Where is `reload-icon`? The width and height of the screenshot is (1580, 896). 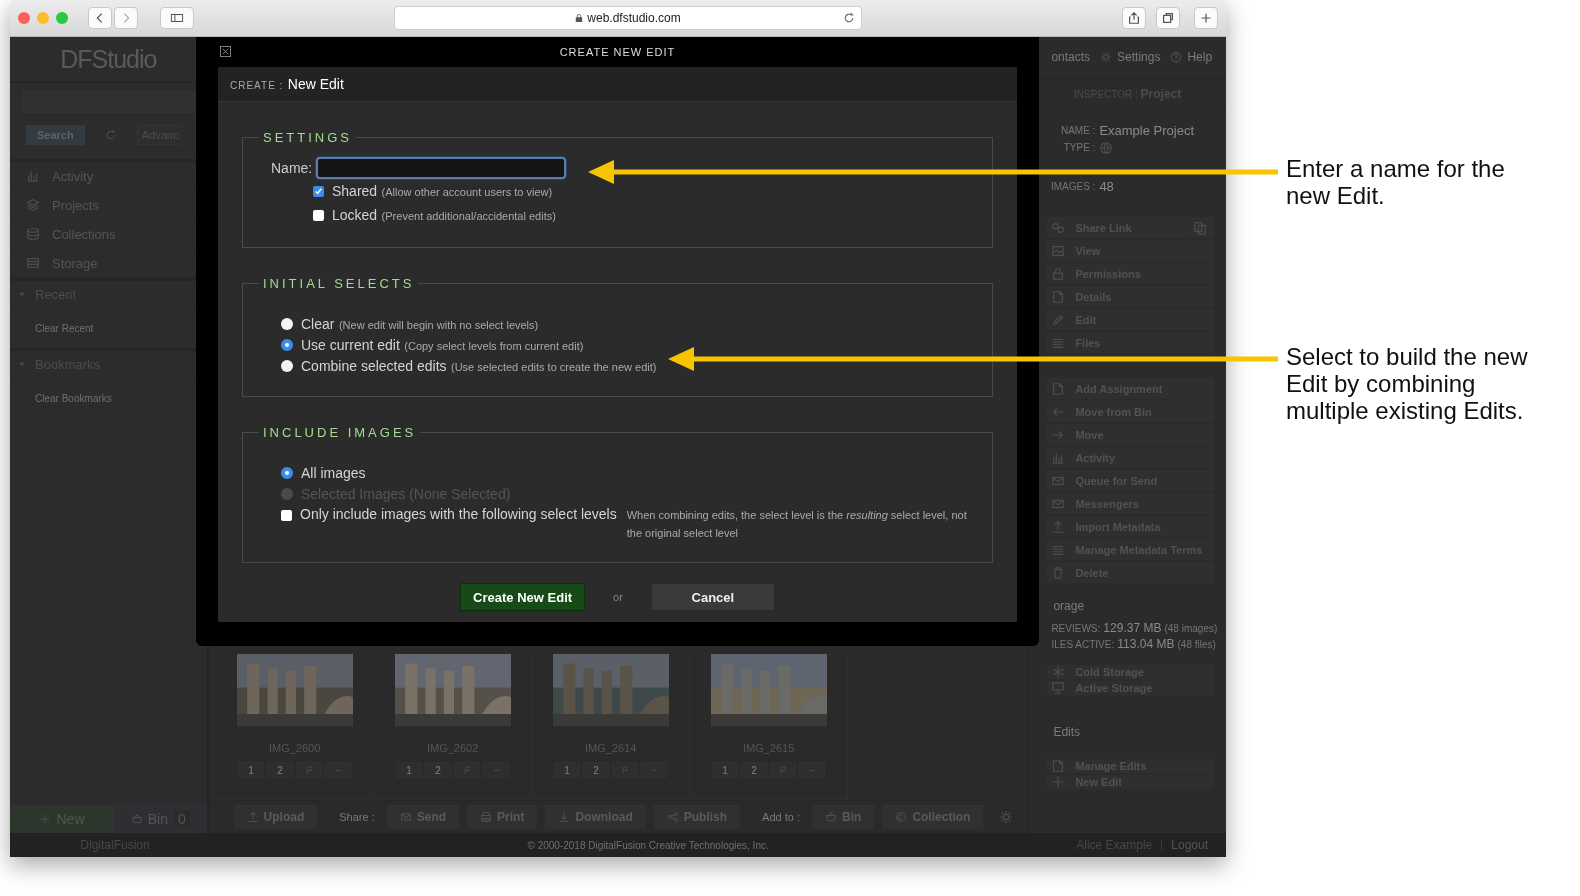 reload-icon is located at coordinates (849, 18).